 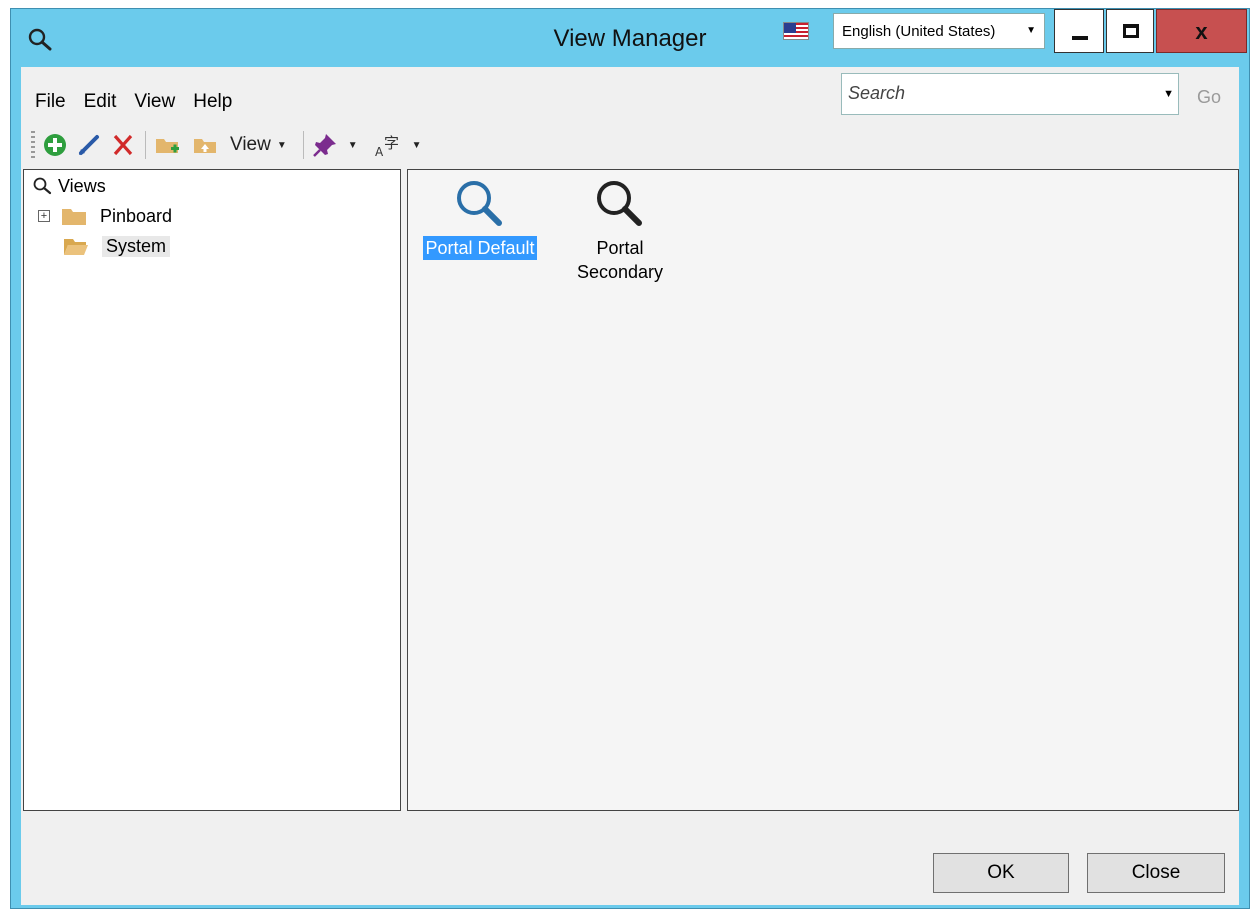 I want to click on folder-up-icon, so click(x=205, y=146).